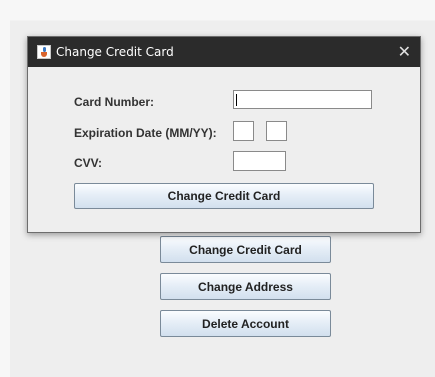  What do you see at coordinates (302, 99) in the screenshot?
I see `card-number-field` at bounding box center [302, 99].